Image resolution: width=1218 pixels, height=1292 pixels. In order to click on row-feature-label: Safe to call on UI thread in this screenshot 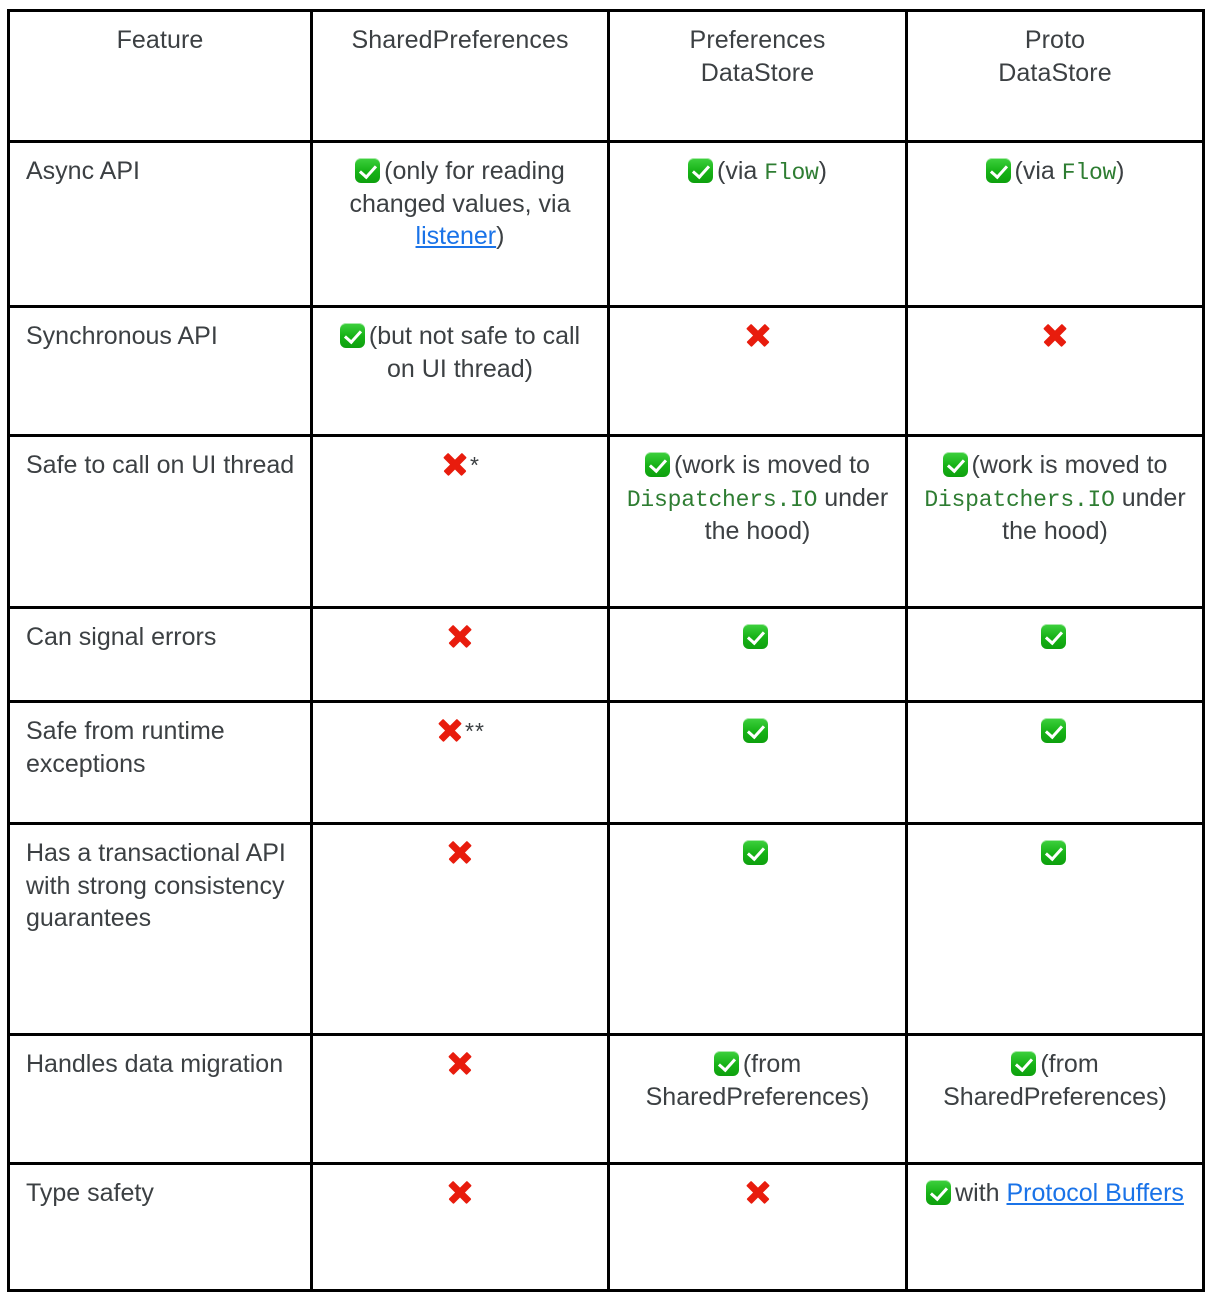, I will do `click(160, 521)`.